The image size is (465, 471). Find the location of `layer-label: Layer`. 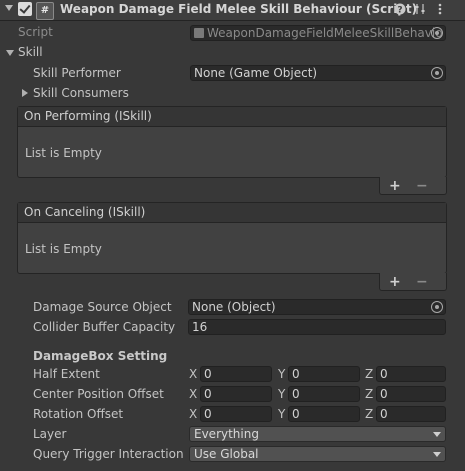

layer-label: Layer is located at coordinates (50, 434).